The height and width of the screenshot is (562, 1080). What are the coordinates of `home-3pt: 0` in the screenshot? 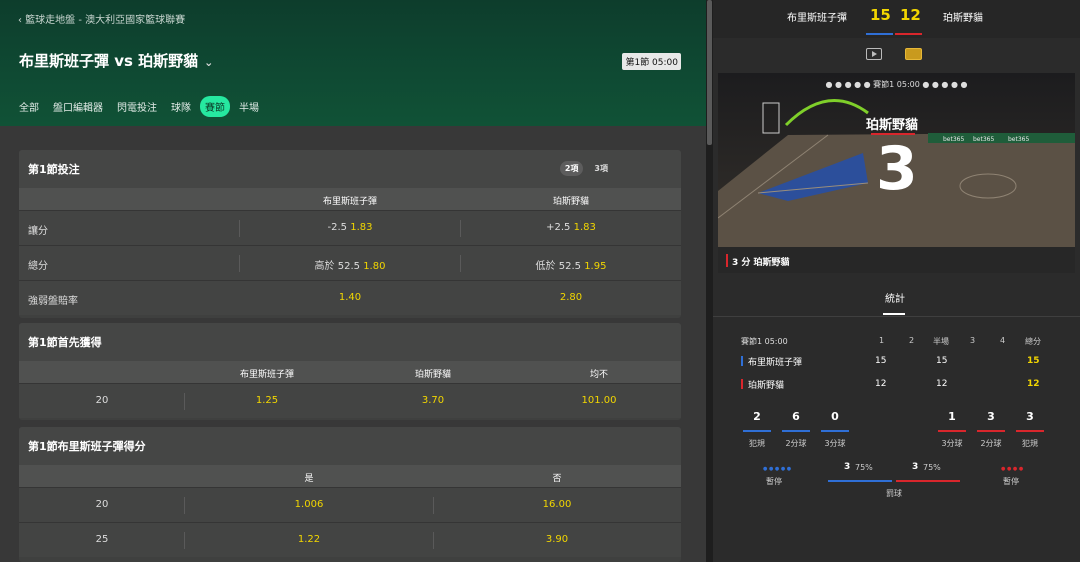 It's located at (835, 416).